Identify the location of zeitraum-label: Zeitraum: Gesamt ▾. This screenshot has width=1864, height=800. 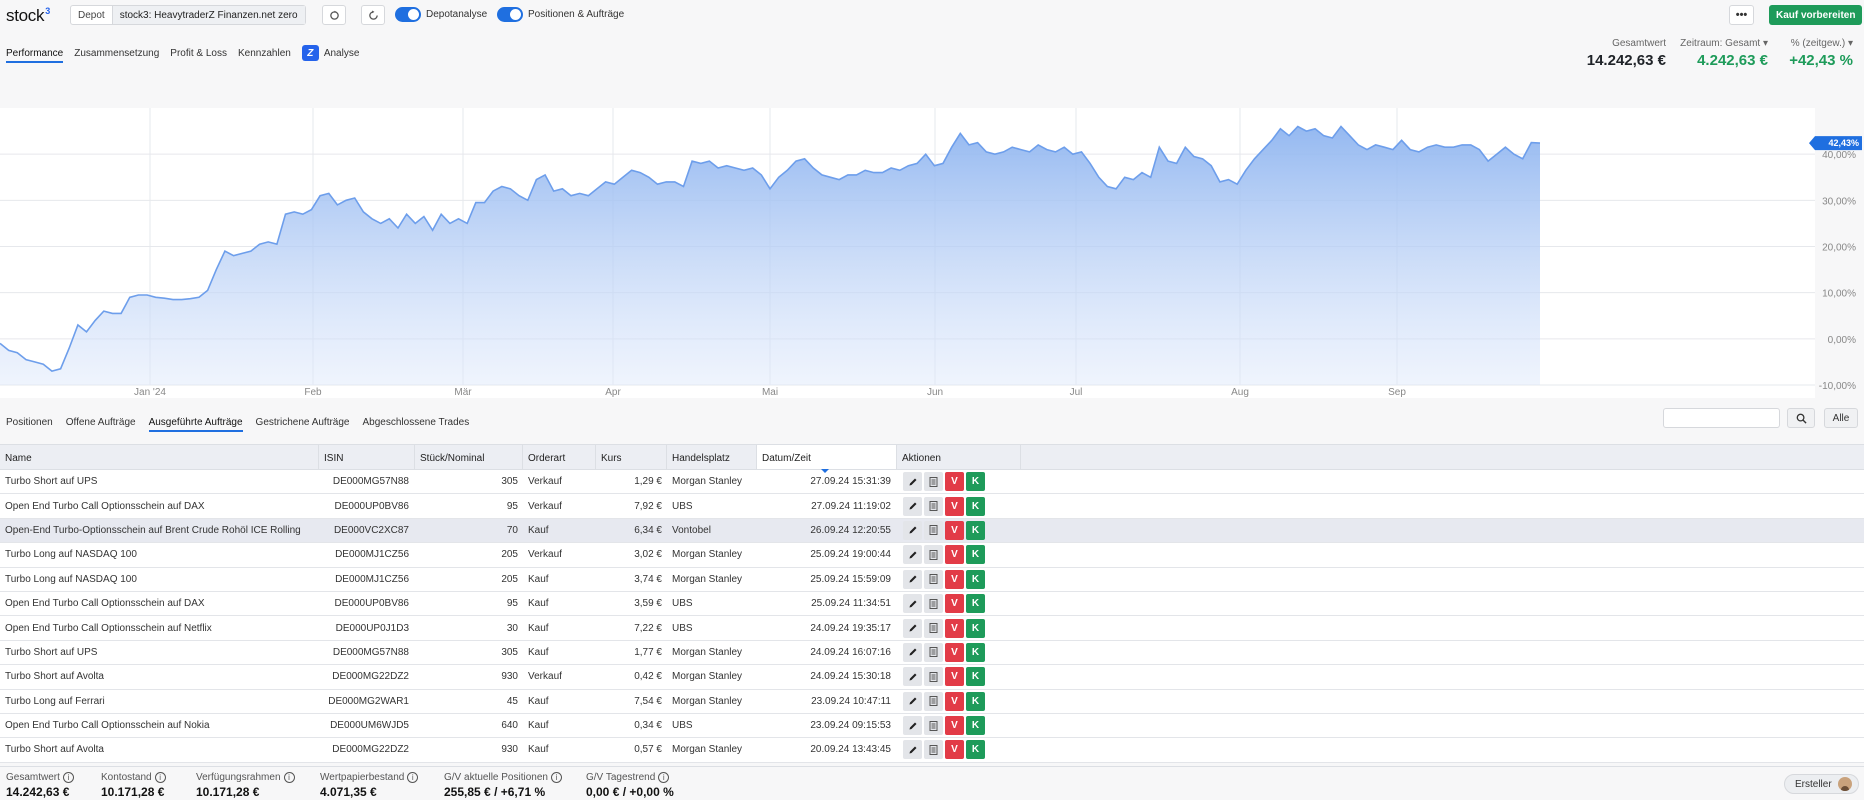
(1724, 43).